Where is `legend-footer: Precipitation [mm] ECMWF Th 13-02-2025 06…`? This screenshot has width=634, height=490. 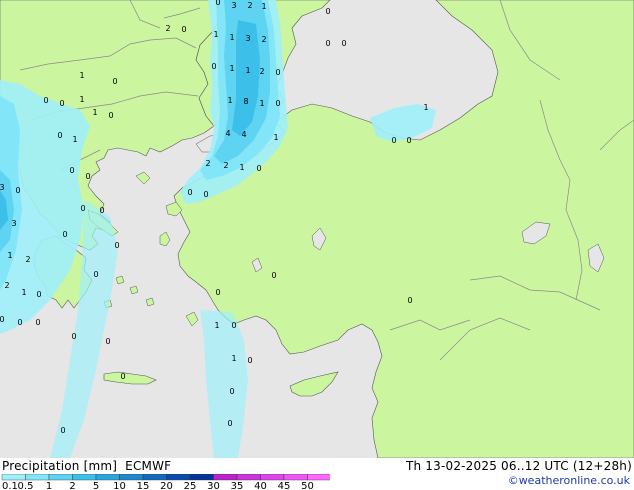
legend-footer: Precipitation [mm] ECMWF Th 13-02-2025 06… is located at coordinates (317, 474).